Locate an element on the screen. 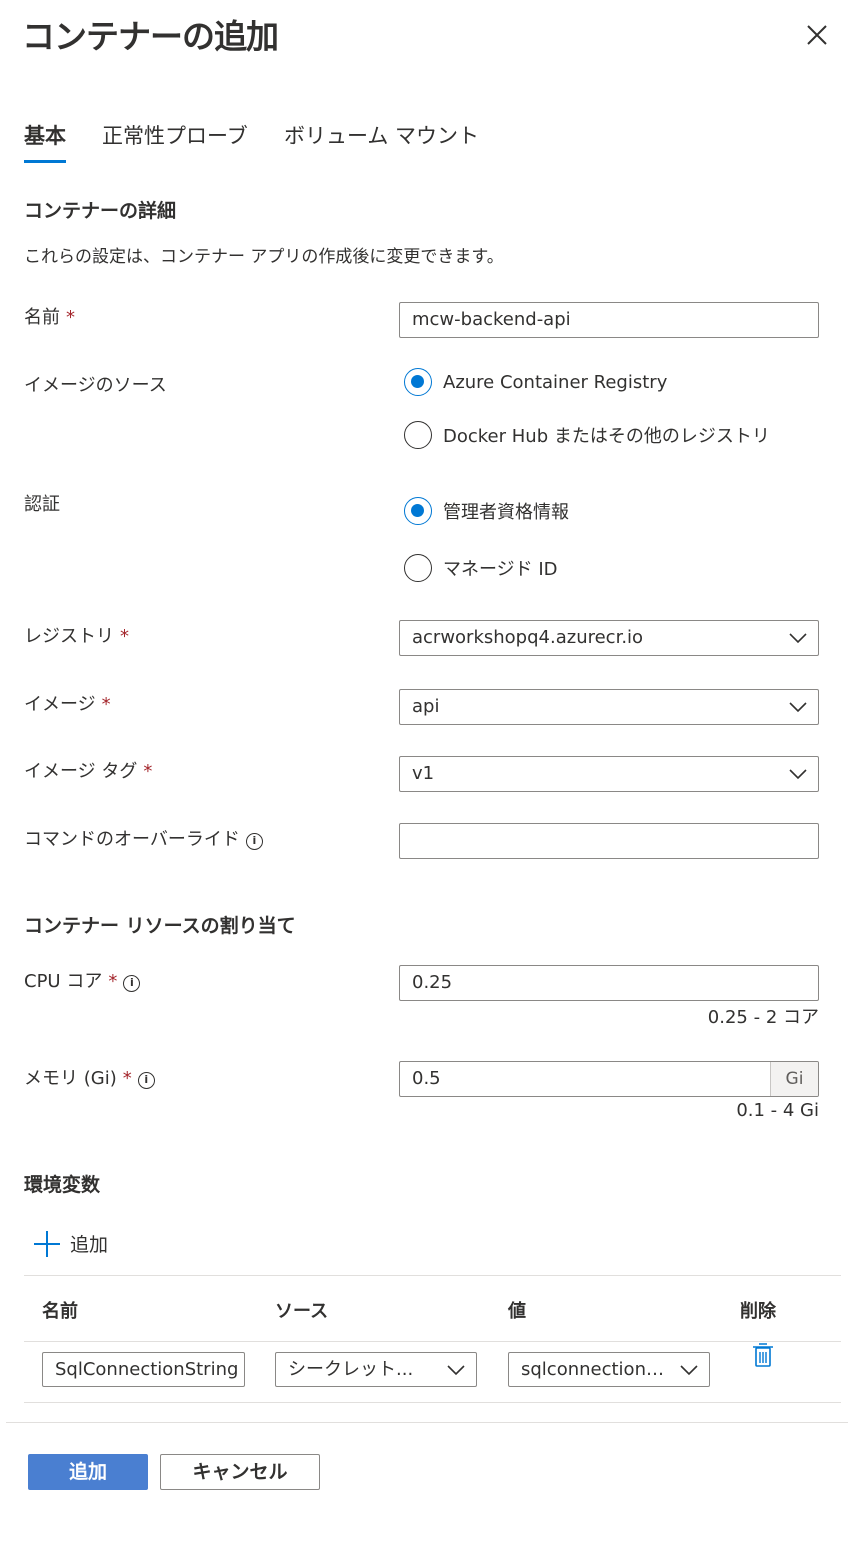 The image size is (848, 1551). cpu-input: 0.25 is located at coordinates (609, 983).